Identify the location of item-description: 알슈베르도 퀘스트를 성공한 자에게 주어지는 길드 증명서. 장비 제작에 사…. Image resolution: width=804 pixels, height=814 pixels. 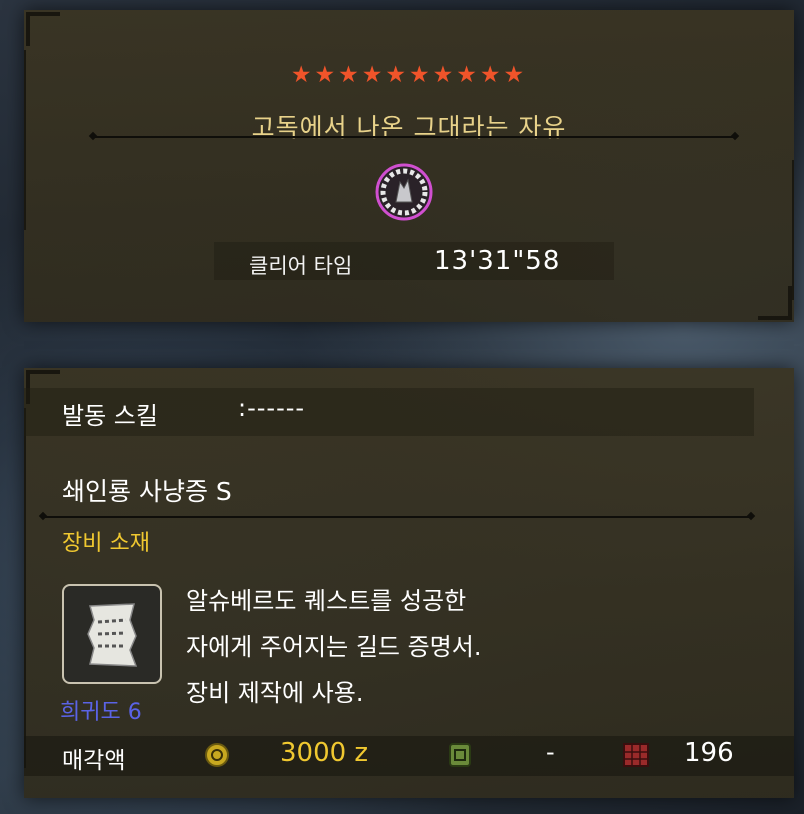
(333, 647).